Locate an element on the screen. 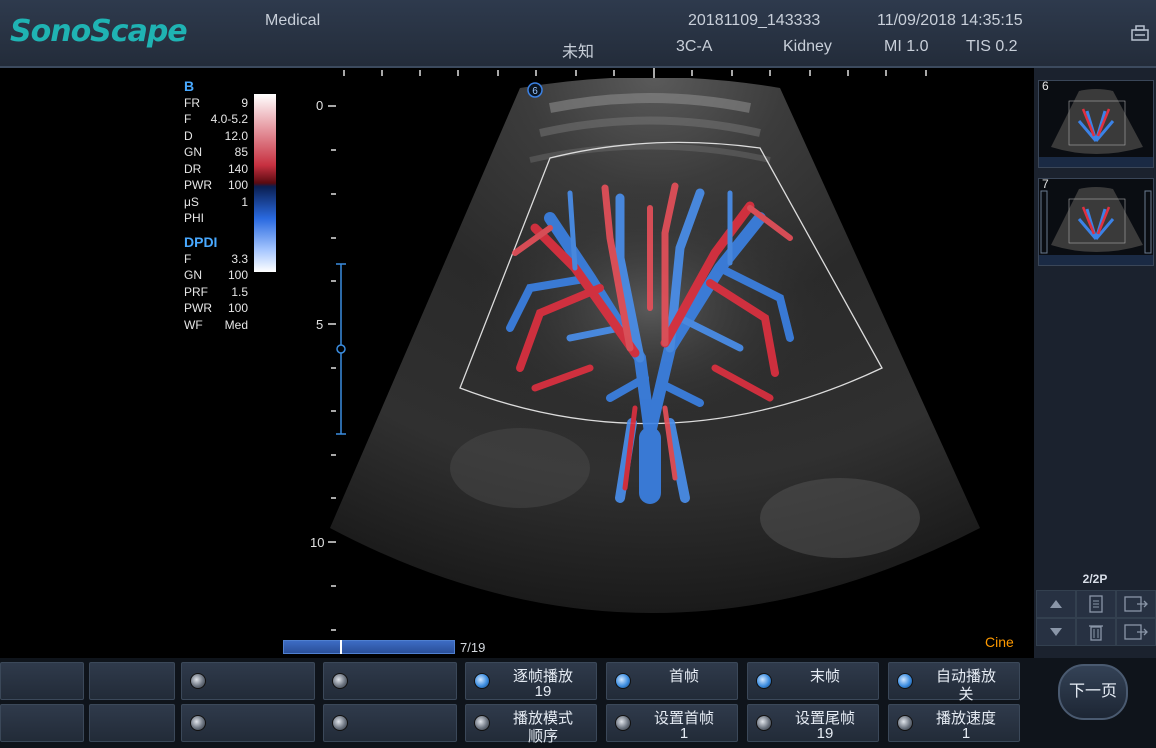  send-icon is located at coordinates (1136, 632).